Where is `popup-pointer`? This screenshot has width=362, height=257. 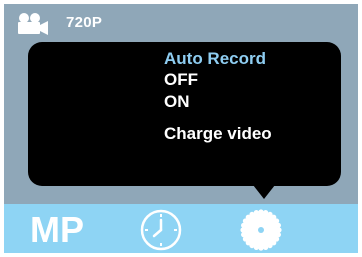 popup-pointer is located at coordinates (264, 192).